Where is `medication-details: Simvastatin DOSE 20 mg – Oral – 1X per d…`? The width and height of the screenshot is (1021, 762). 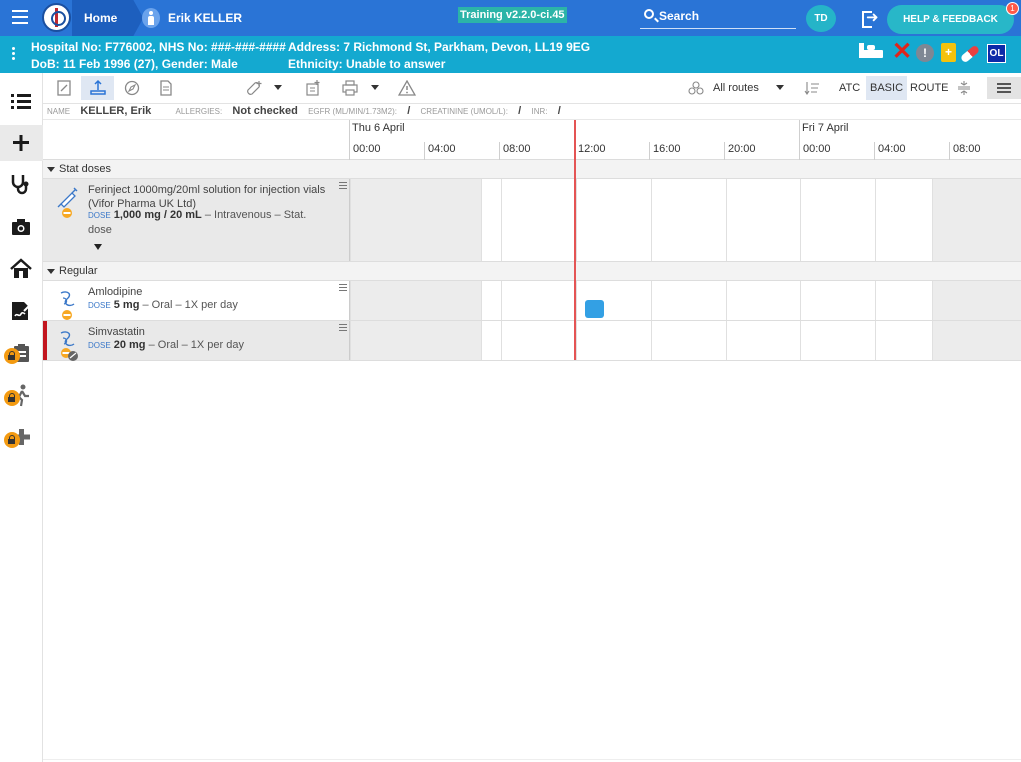 medication-details: Simvastatin DOSE 20 mg – Oral – 1X per d… is located at coordinates (196, 341).